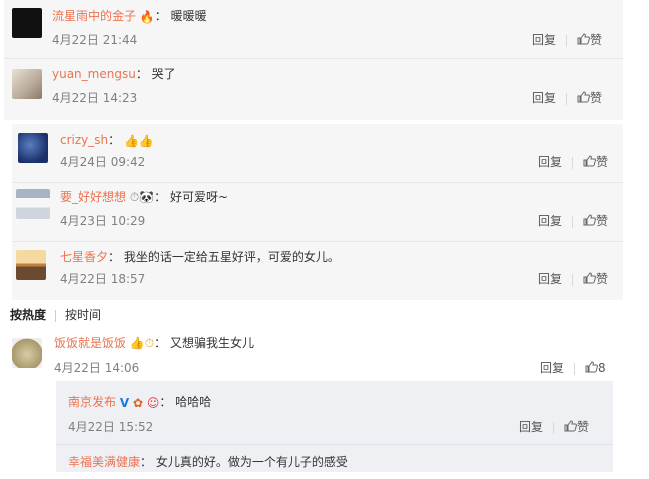  Describe the element at coordinates (94, 16) in the screenshot. I see `username-link: 流星雨中的金子` at that location.